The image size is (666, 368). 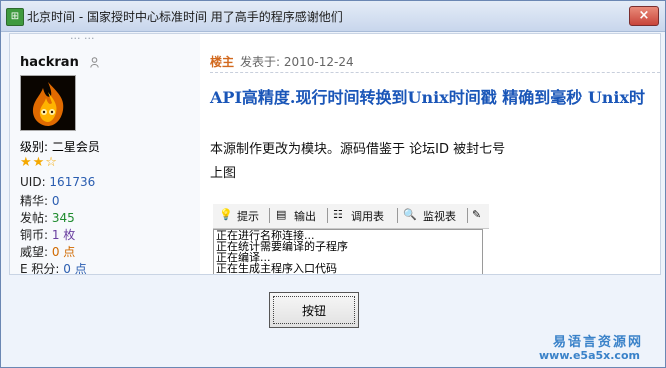 I want to click on output-icon: ▤, so click(x=281, y=214).